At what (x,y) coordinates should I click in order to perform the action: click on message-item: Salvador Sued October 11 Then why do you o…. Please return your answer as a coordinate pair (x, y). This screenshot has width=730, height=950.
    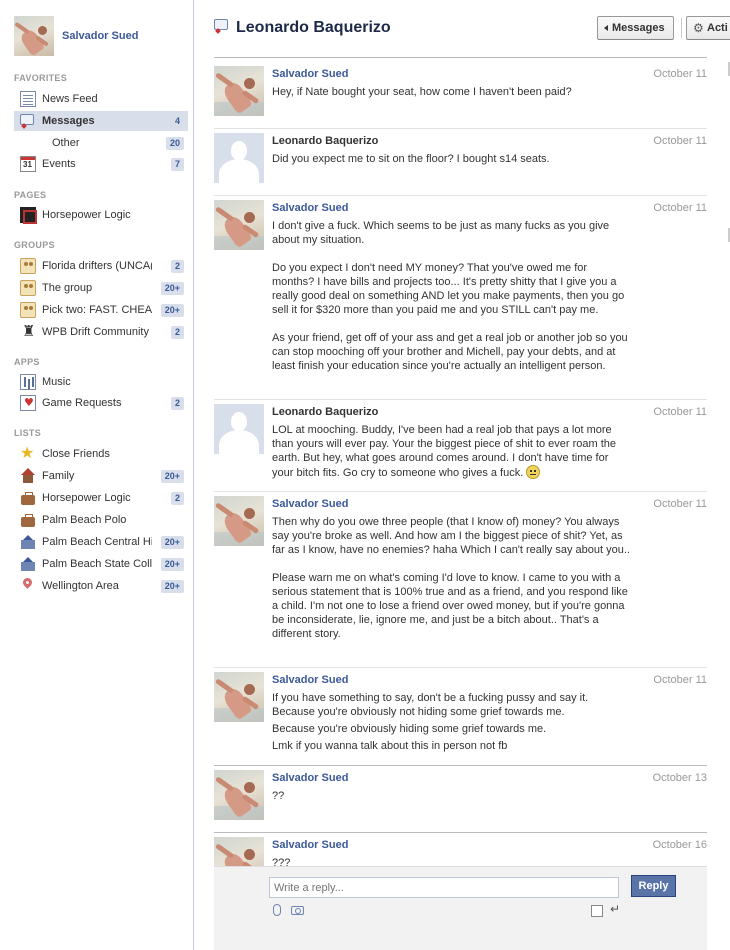
    Looking at the image, I should click on (460, 580).